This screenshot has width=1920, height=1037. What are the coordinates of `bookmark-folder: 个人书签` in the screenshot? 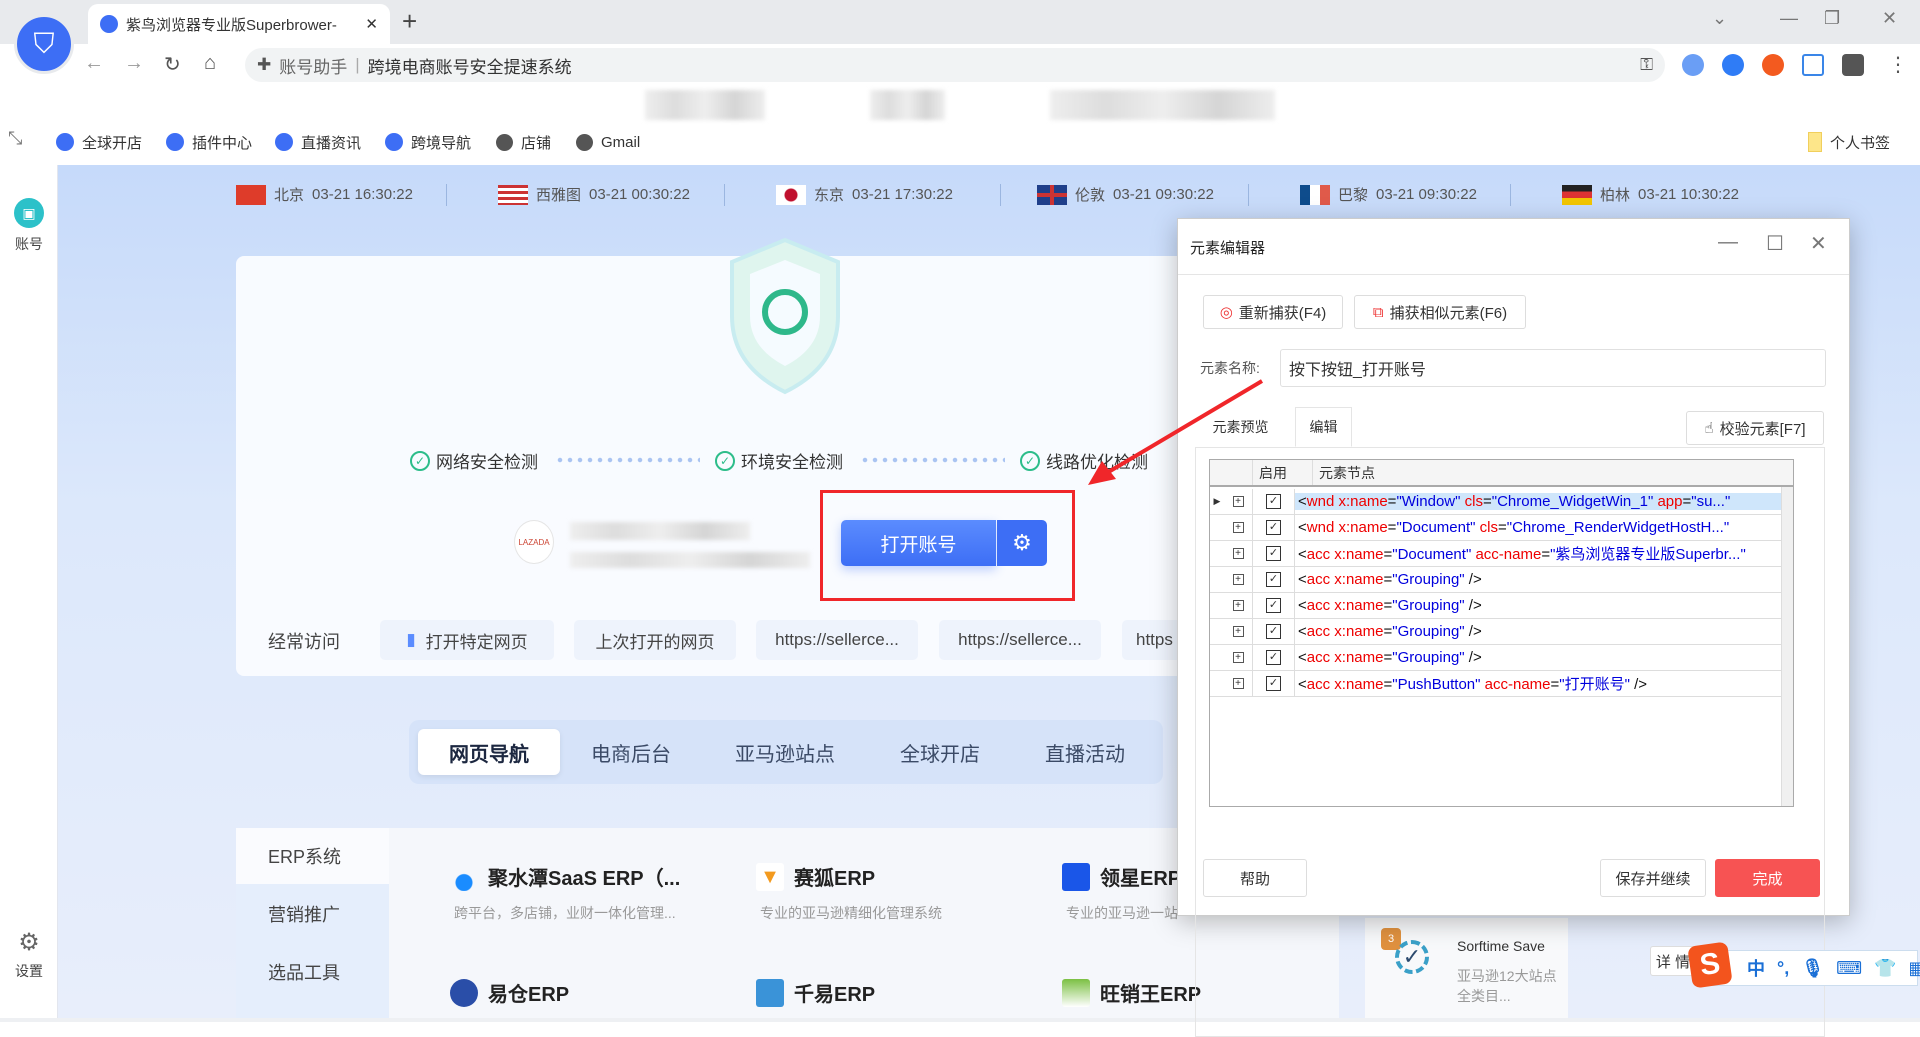 It's located at (1849, 142).